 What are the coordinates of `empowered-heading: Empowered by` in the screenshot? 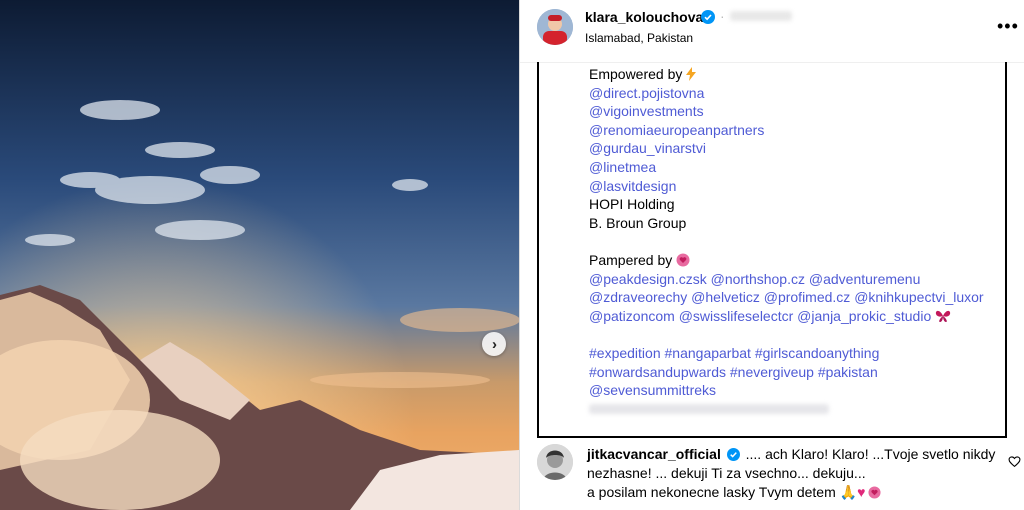 It's located at (636, 74).